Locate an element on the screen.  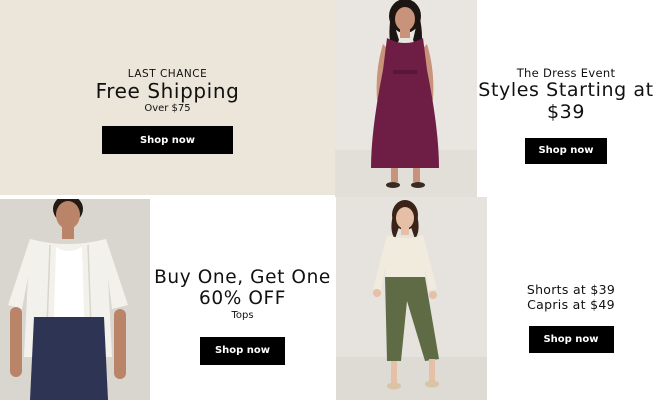
promo-line-capris: Capris at $49 is located at coordinates (571, 304).